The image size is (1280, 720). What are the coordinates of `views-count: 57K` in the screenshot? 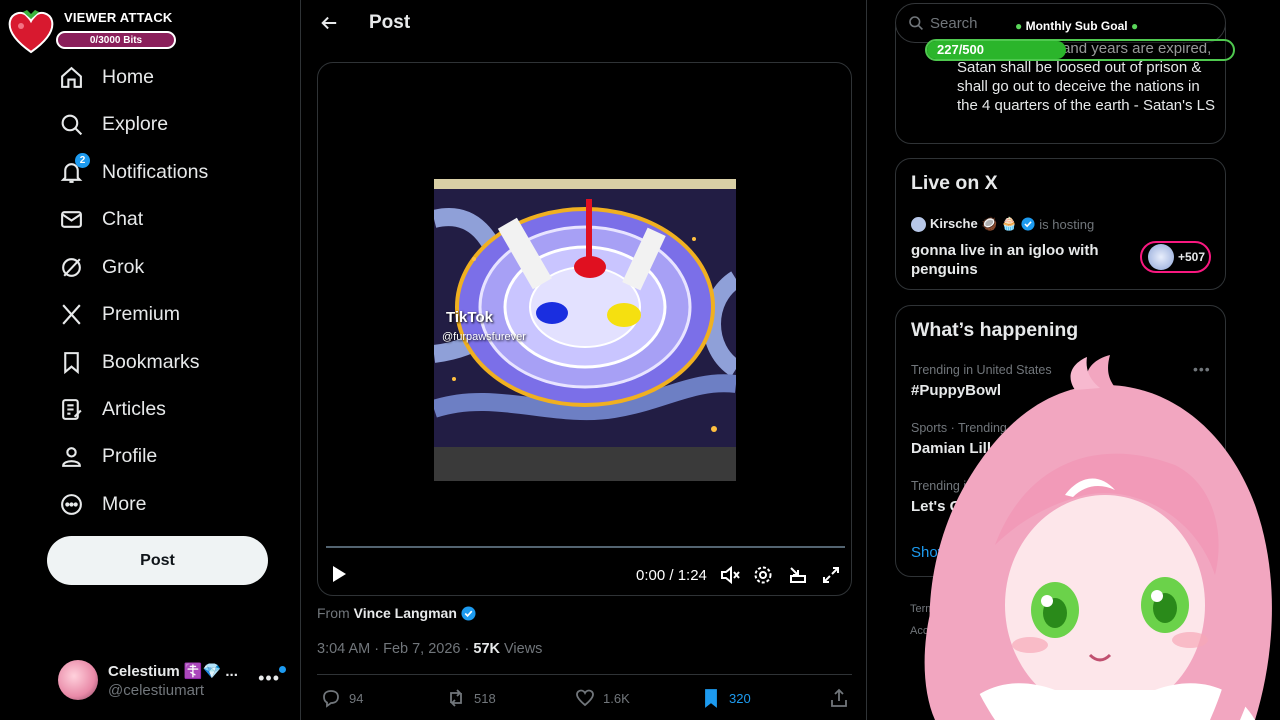 It's located at (486, 649).